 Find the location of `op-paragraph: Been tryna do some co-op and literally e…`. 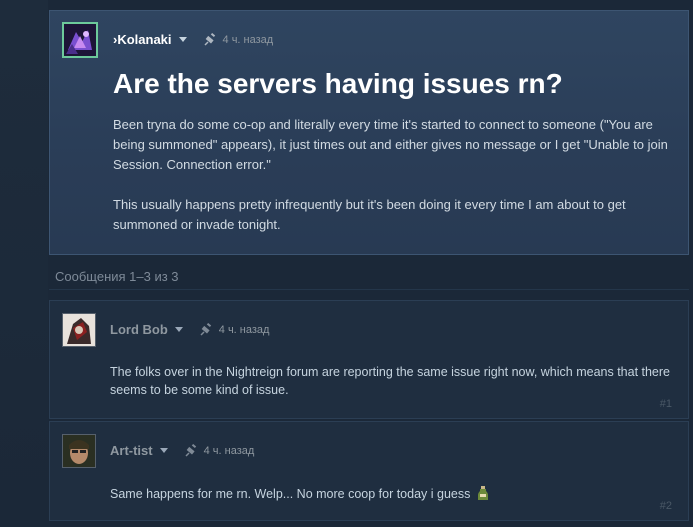

op-paragraph: Been tryna do some co-op and literally e… is located at coordinates (390, 144).